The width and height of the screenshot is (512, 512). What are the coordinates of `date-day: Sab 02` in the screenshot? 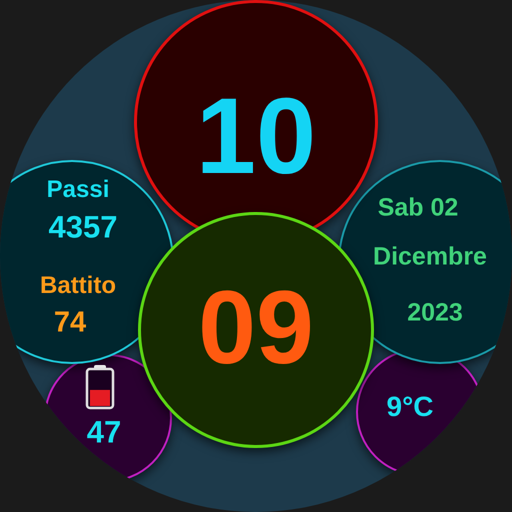 It's located at (418, 208).